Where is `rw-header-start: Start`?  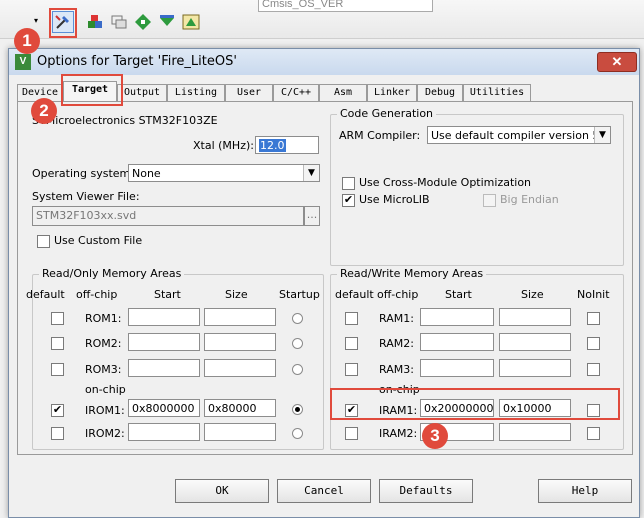 rw-header-start: Start is located at coordinates (458, 294).